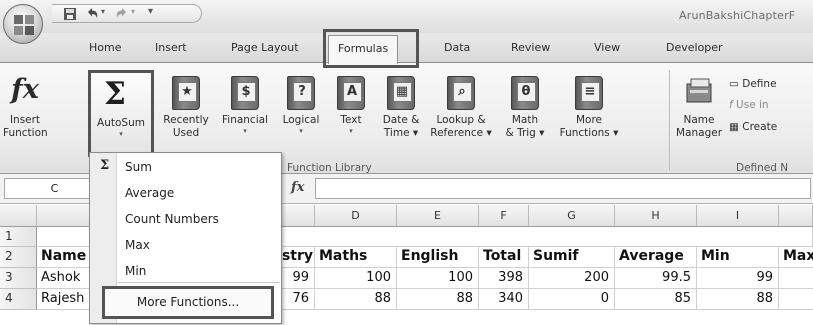  Describe the element at coordinates (738, 216) in the screenshot. I see `column-header-i: I` at that location.